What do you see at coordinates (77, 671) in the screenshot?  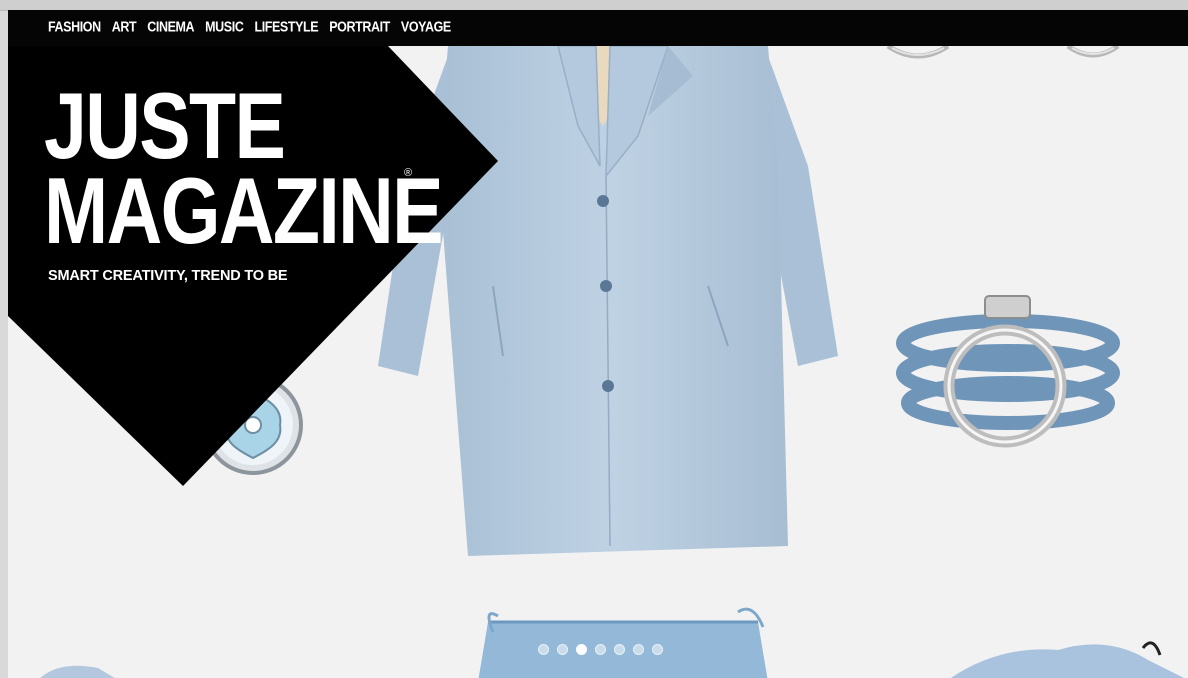 I see `shoe-left-image` at bounding box center [77, 671].